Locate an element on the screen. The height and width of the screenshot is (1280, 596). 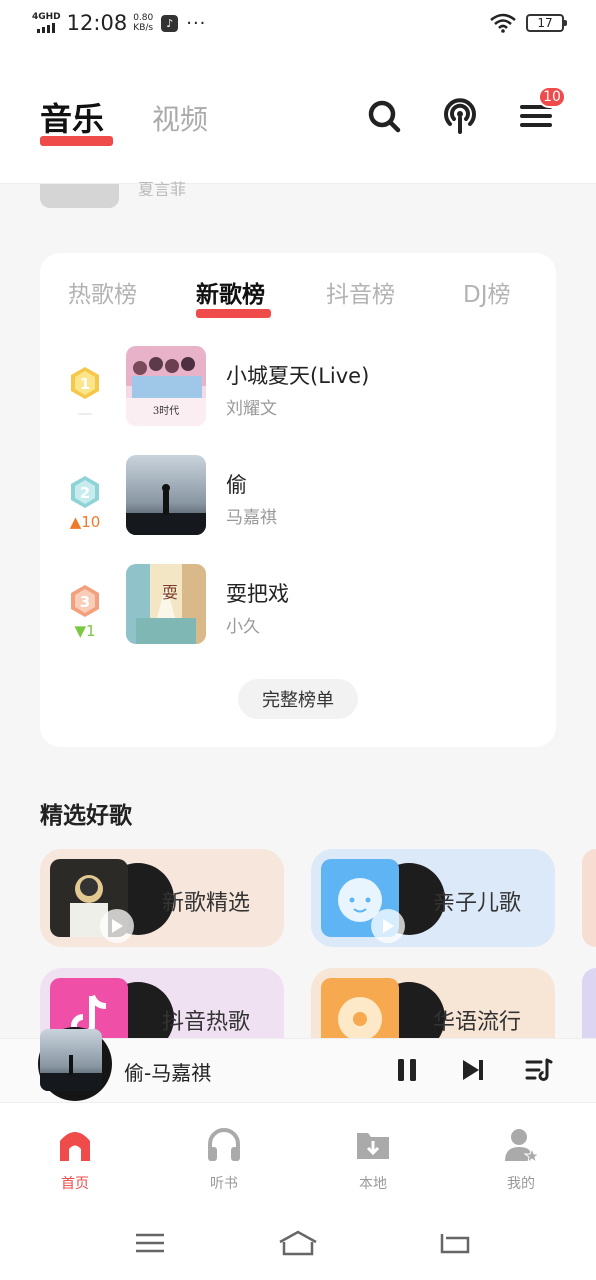
song-title: 耍把戏 is located at coordinates (257, 594).